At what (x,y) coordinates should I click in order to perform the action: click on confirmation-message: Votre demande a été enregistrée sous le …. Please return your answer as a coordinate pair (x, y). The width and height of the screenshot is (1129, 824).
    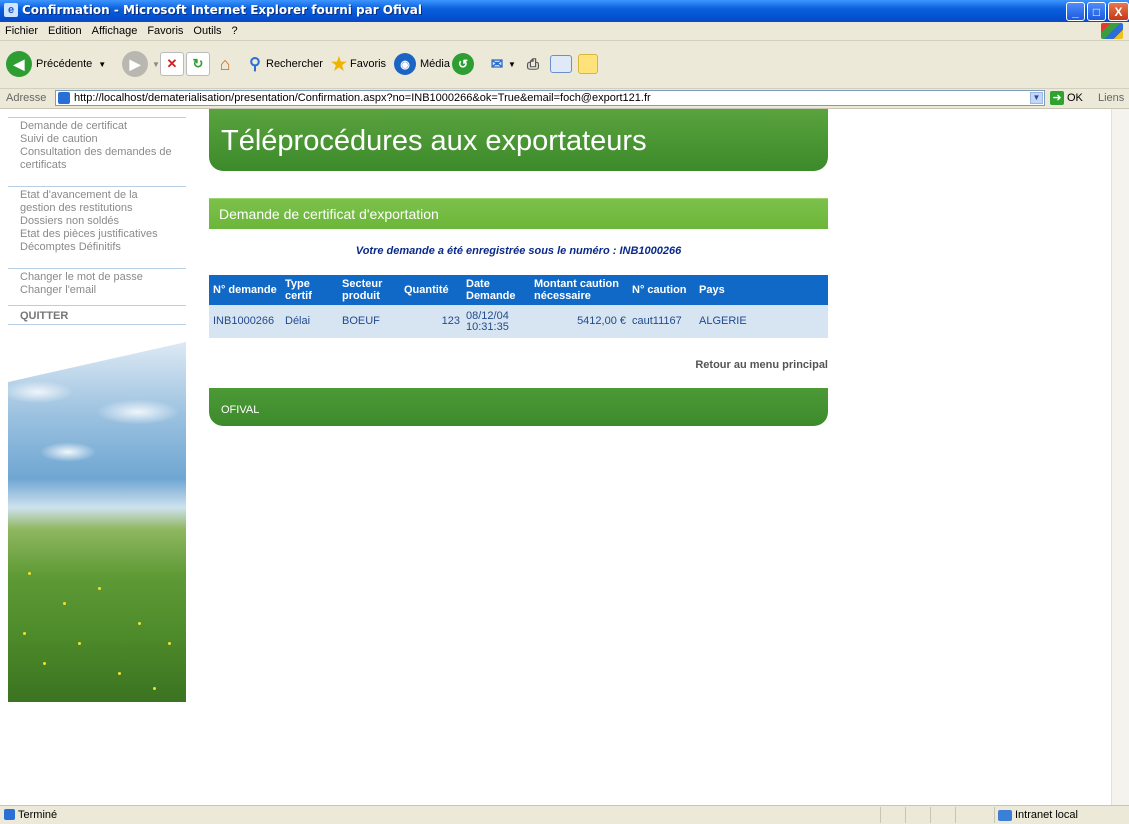
    Looking at the image, I should click on (518, 251).